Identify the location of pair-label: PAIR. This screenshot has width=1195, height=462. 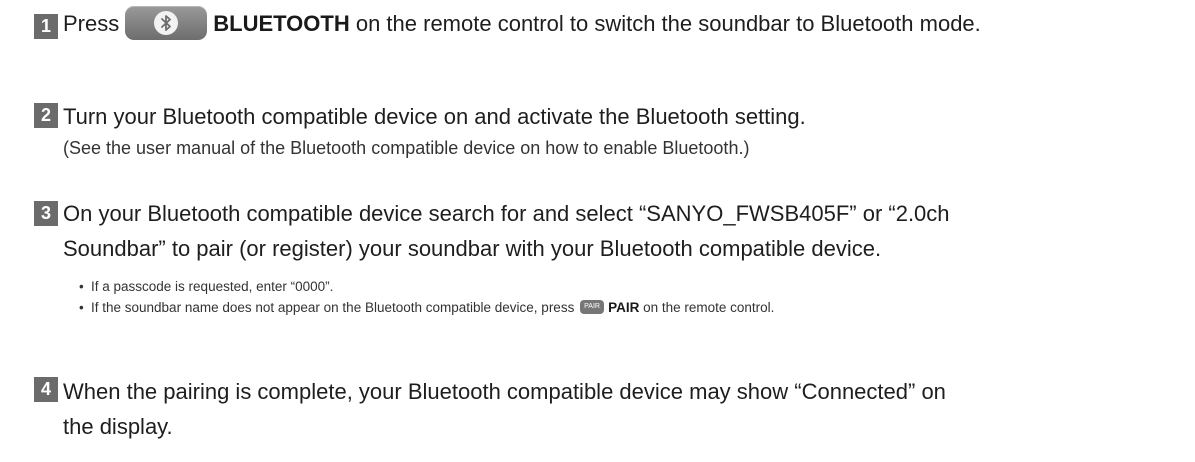
(624, 307).